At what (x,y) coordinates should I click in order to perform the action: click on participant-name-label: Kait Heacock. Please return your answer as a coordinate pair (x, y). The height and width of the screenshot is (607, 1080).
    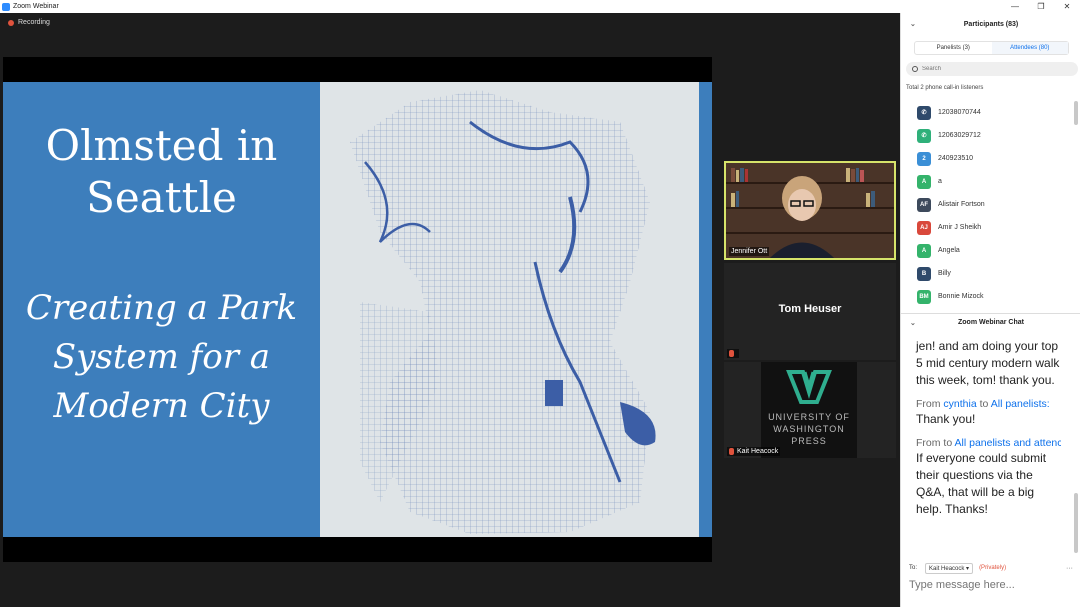
    Looking at the image, I should click on (754, 451).